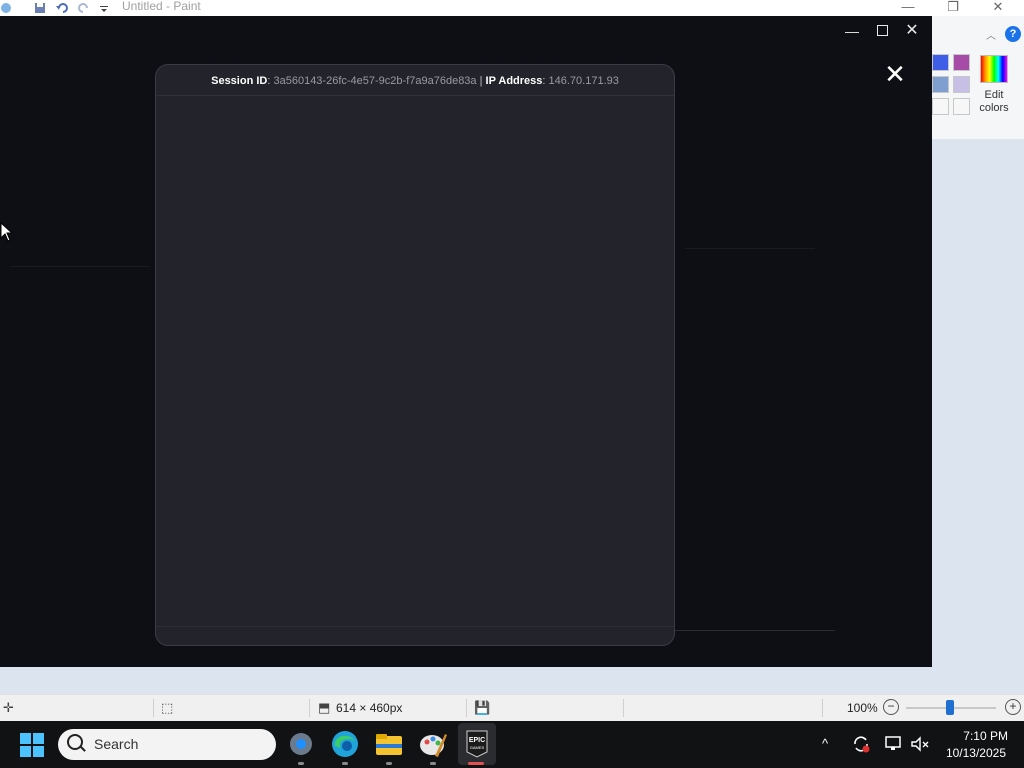 The height and width of the screenshot is (768, 1024). What do you see at coordinates (978, 736) in the screenshot?
I see `clock-time: 7:10 PM` at bounding box center [978, 736].